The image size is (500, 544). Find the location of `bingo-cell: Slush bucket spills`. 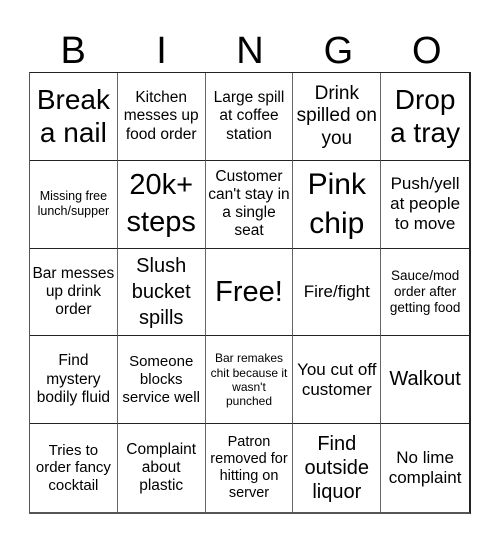

bingo-cell: Slush bucket spills is located at coordinates (161, 292).